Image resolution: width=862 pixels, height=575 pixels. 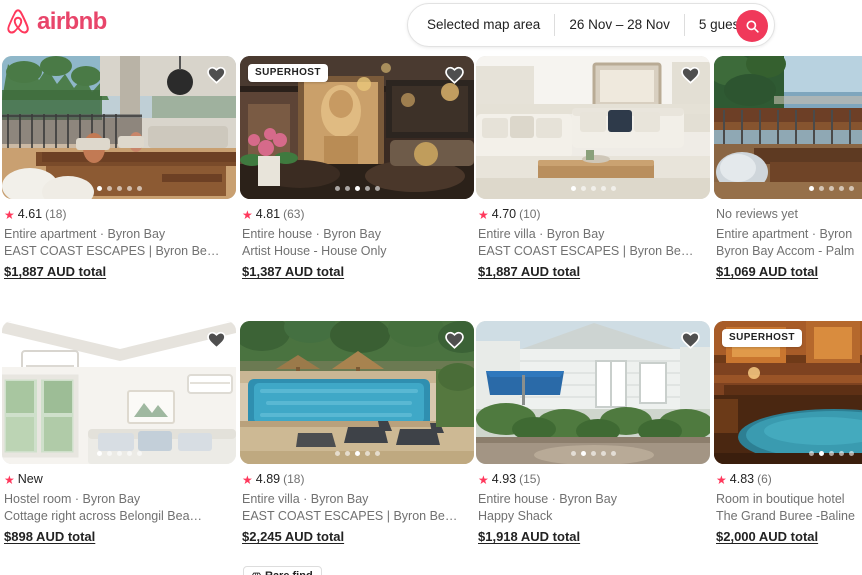 I want to click on search-button, so click(x=752, y=26).